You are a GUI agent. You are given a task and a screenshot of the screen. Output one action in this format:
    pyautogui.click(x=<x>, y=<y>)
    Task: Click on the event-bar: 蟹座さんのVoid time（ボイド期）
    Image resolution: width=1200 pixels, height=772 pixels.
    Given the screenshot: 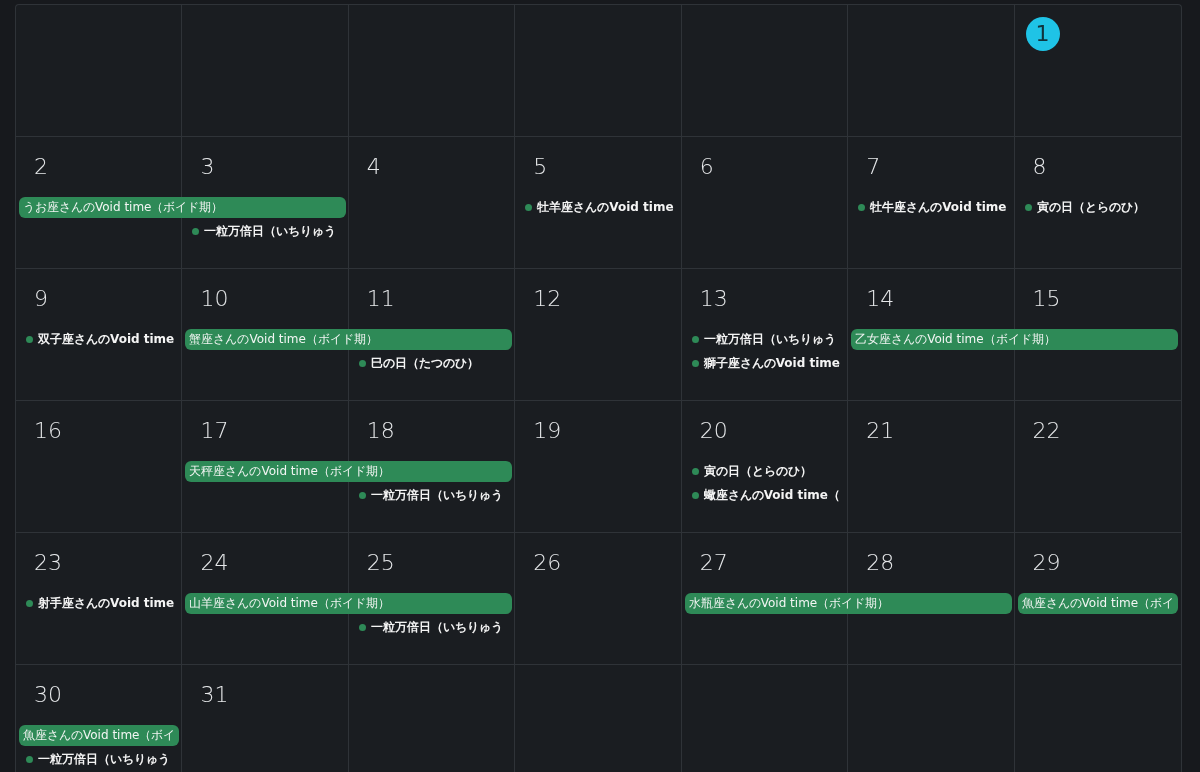 What is the action you would take?
    pyautogui.click(x=349, y=339)
    